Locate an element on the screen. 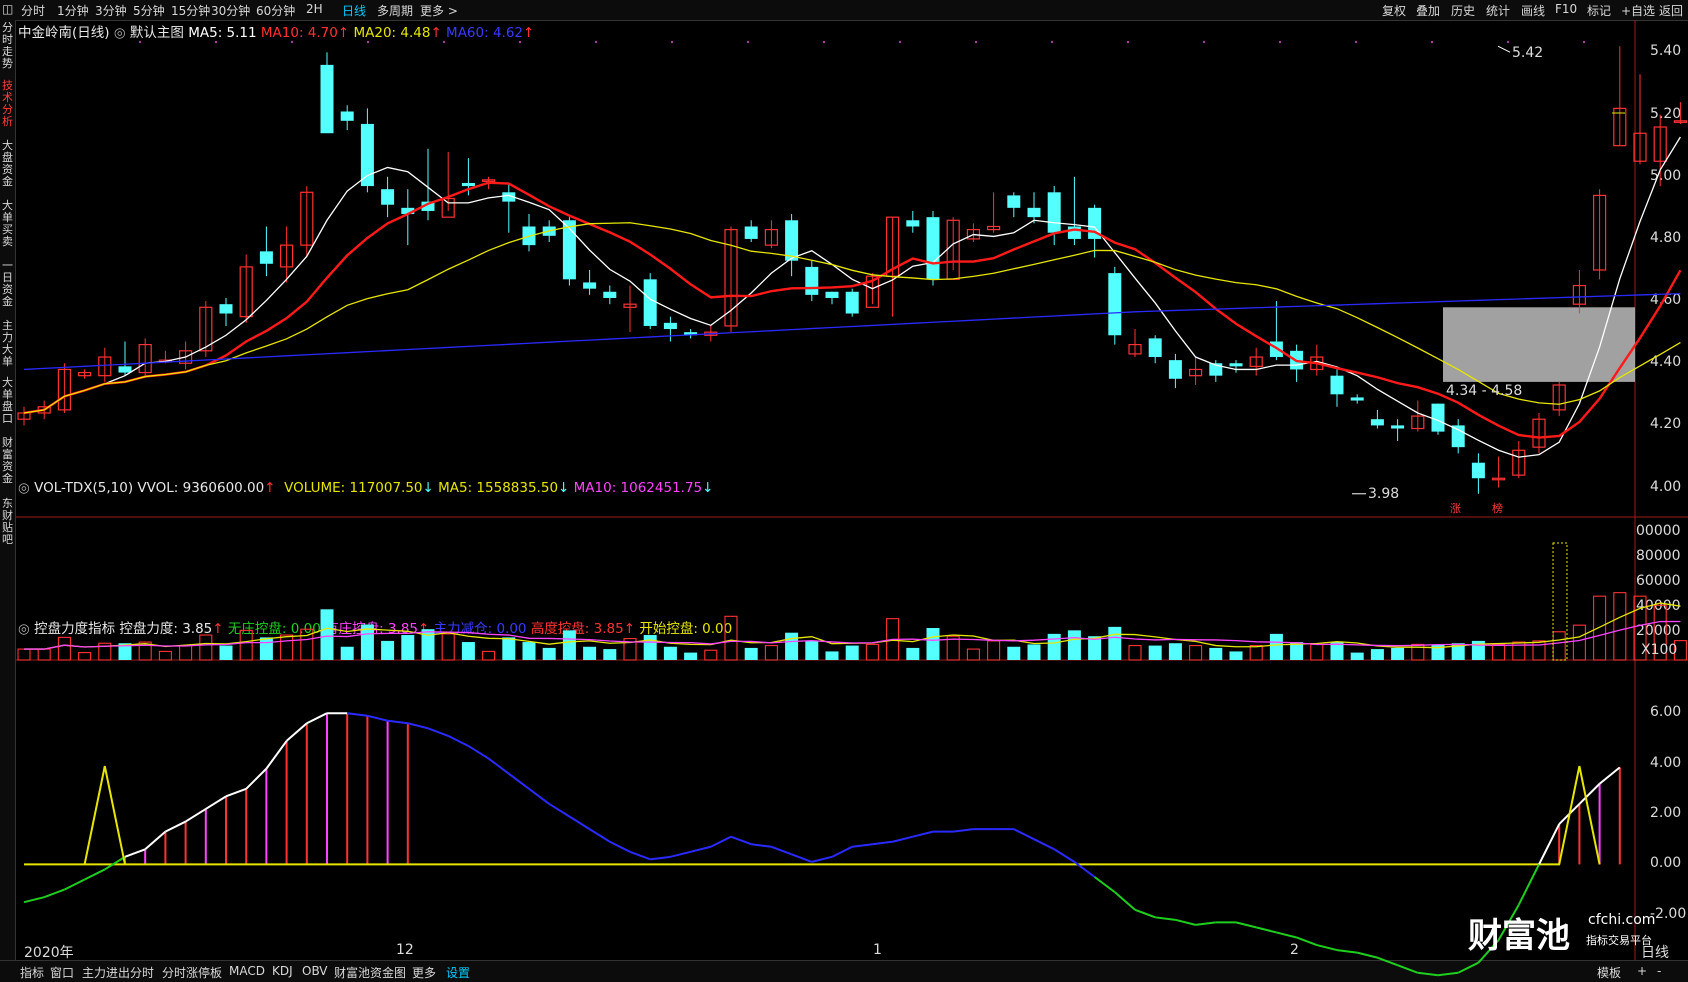 This screenshot has width=1688, height=982. left-tab-6: 大单盘口 is located at coordinates (7, 401).